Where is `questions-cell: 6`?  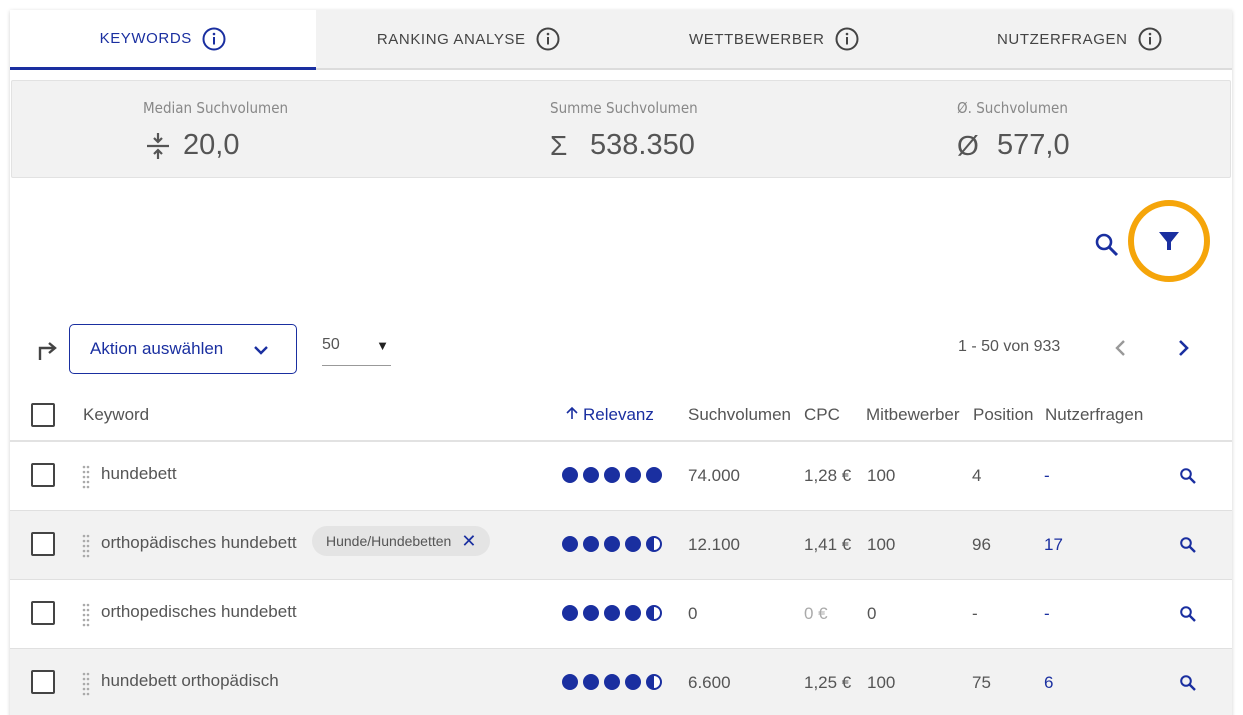
questions-cell: 6 is located at coordinates (1048, 683).